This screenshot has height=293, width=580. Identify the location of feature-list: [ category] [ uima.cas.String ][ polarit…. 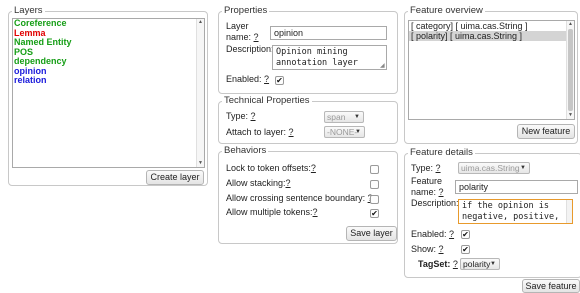
(491, 70).